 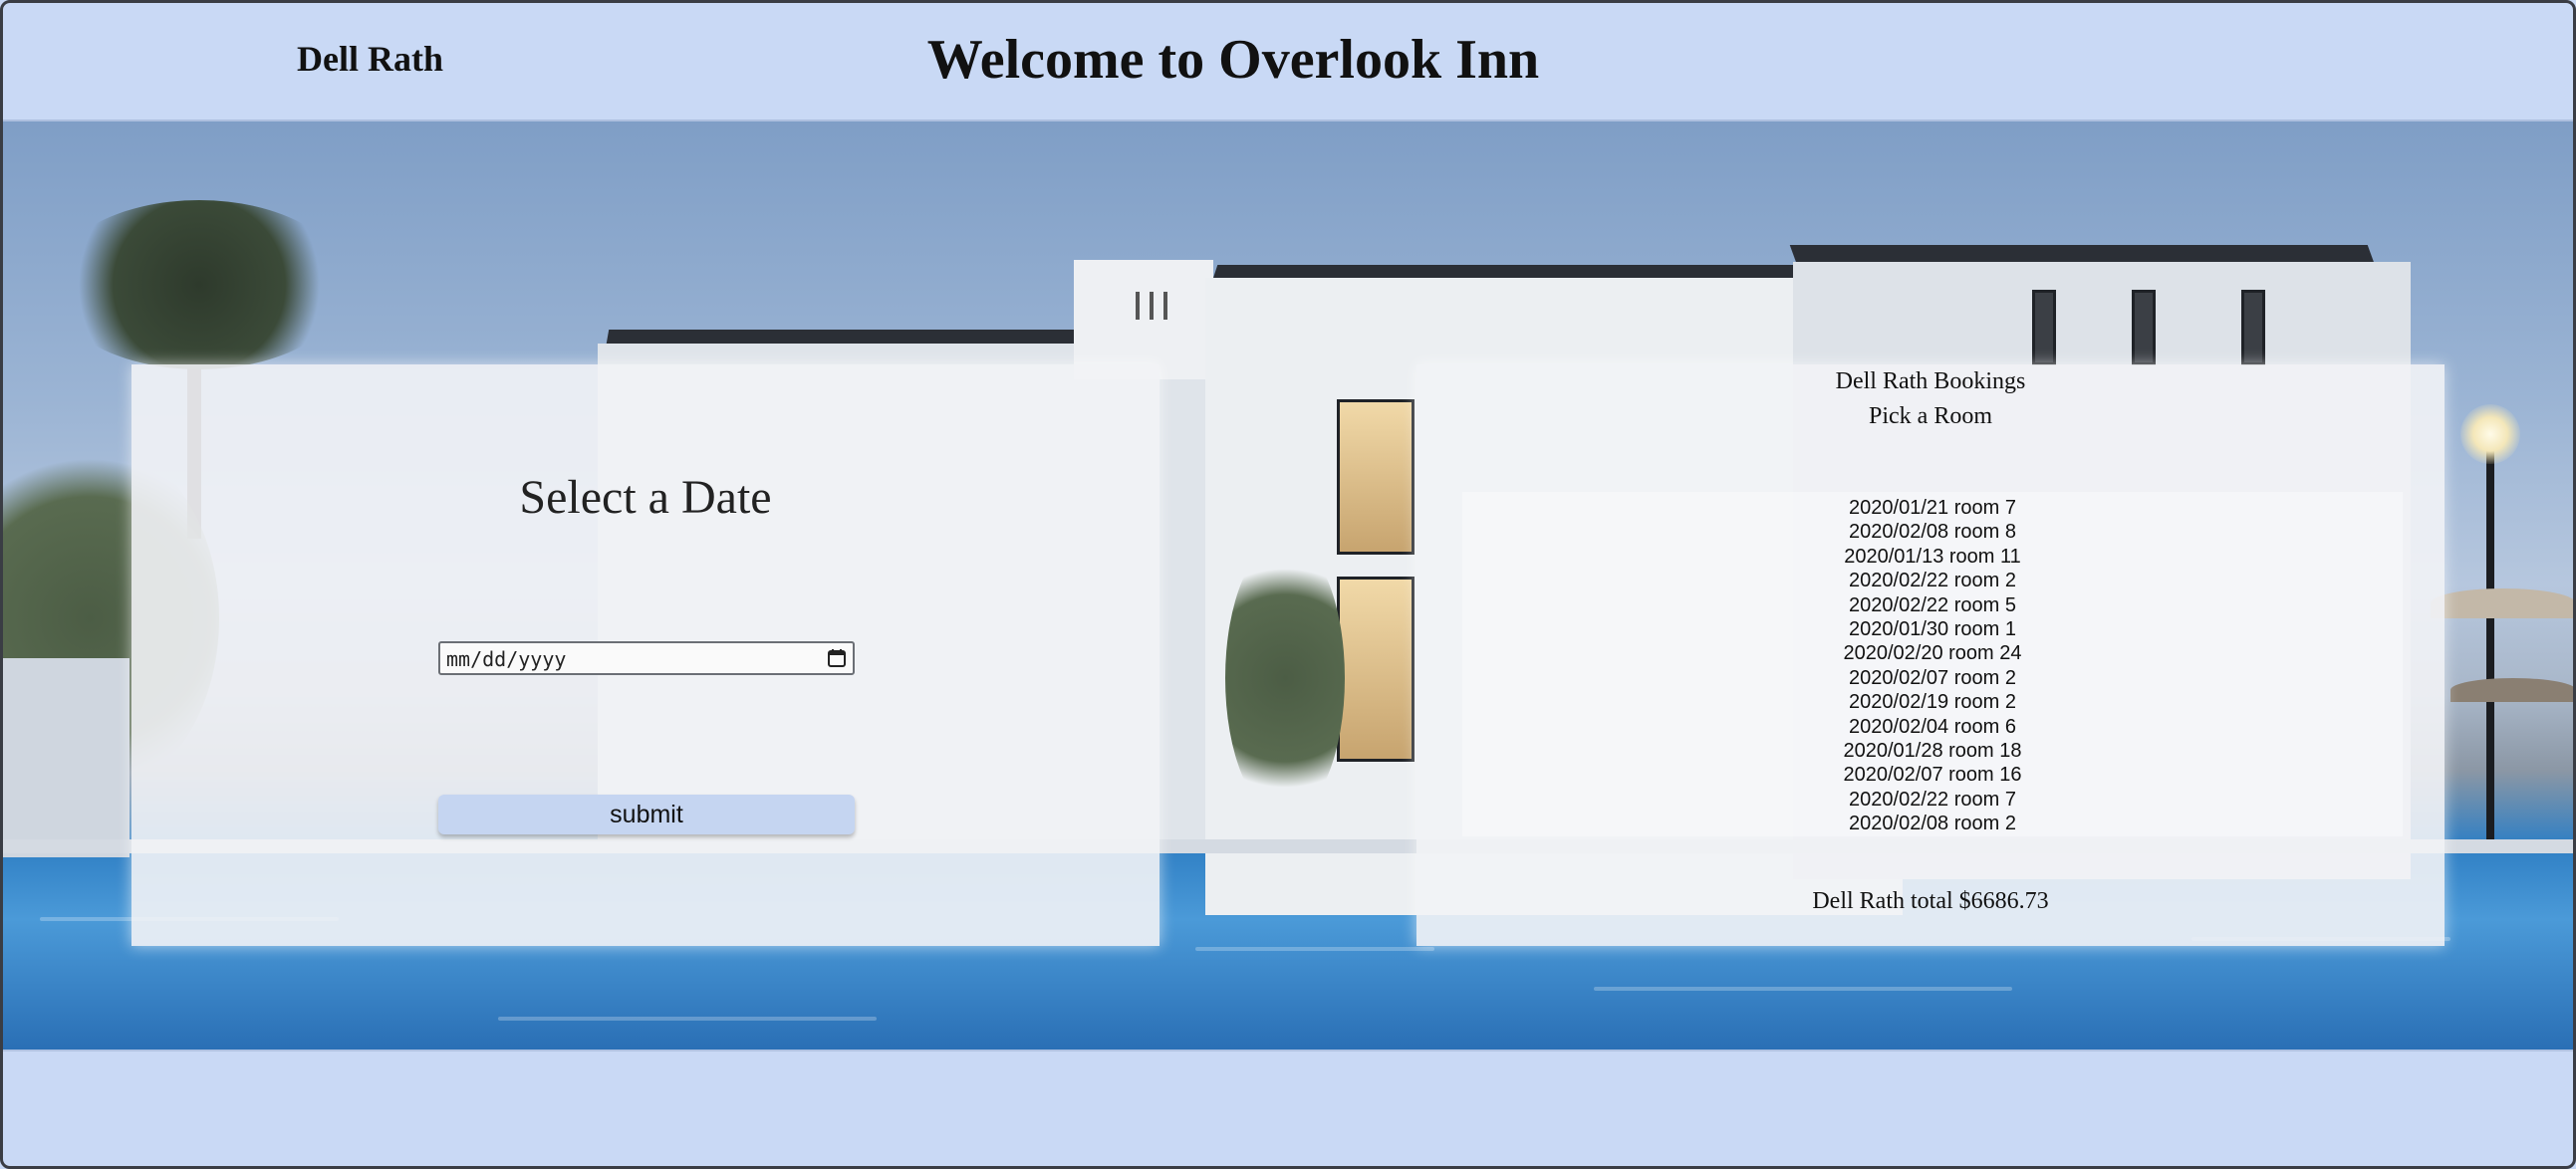 I want to click on booking-item: 2020/02/22 room 5, so click(x=1932, y=605).